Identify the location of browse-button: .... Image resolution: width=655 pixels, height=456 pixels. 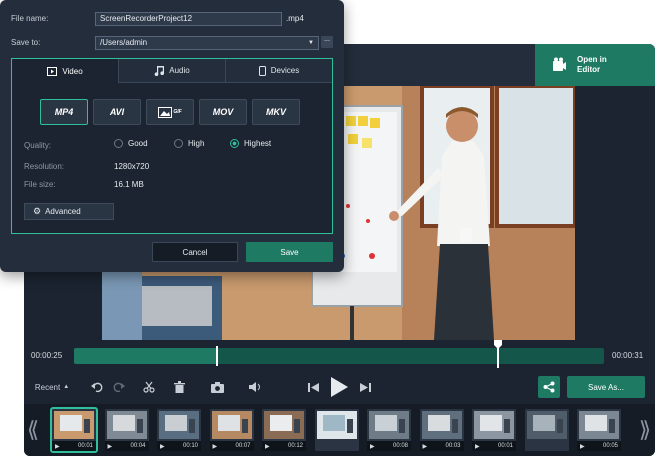
(327, 42).